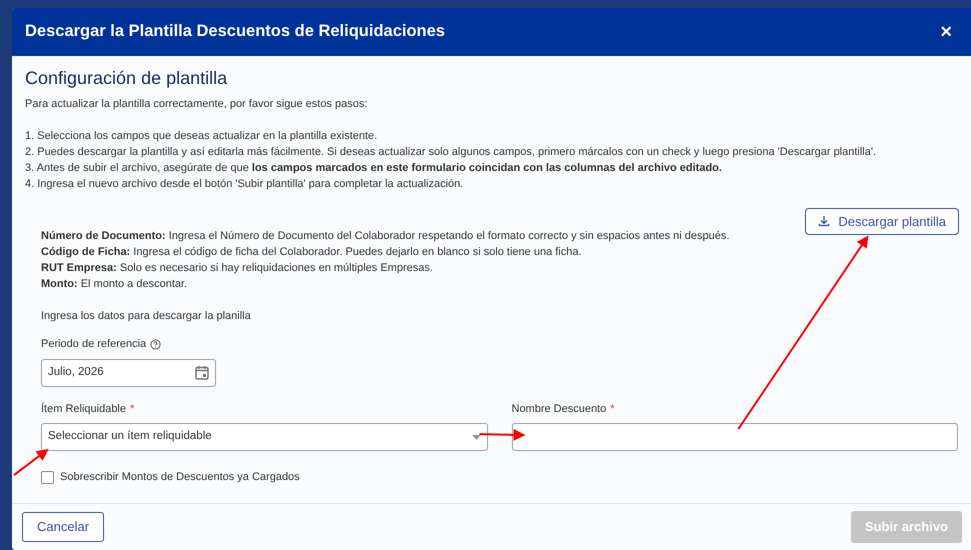 The height and width of the screenshot is (550, 971). What do you see at coordinates (156, 344) in the screenshot?
I see `help-icon` at bounding box center [156, 344].